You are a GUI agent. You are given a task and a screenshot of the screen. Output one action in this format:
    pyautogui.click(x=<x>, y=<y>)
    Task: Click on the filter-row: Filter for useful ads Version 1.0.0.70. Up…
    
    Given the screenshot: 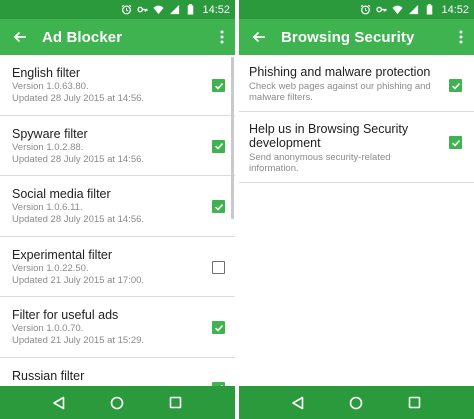 What is the action you would take?
    pyautogui.click(x=117, y=327)
    